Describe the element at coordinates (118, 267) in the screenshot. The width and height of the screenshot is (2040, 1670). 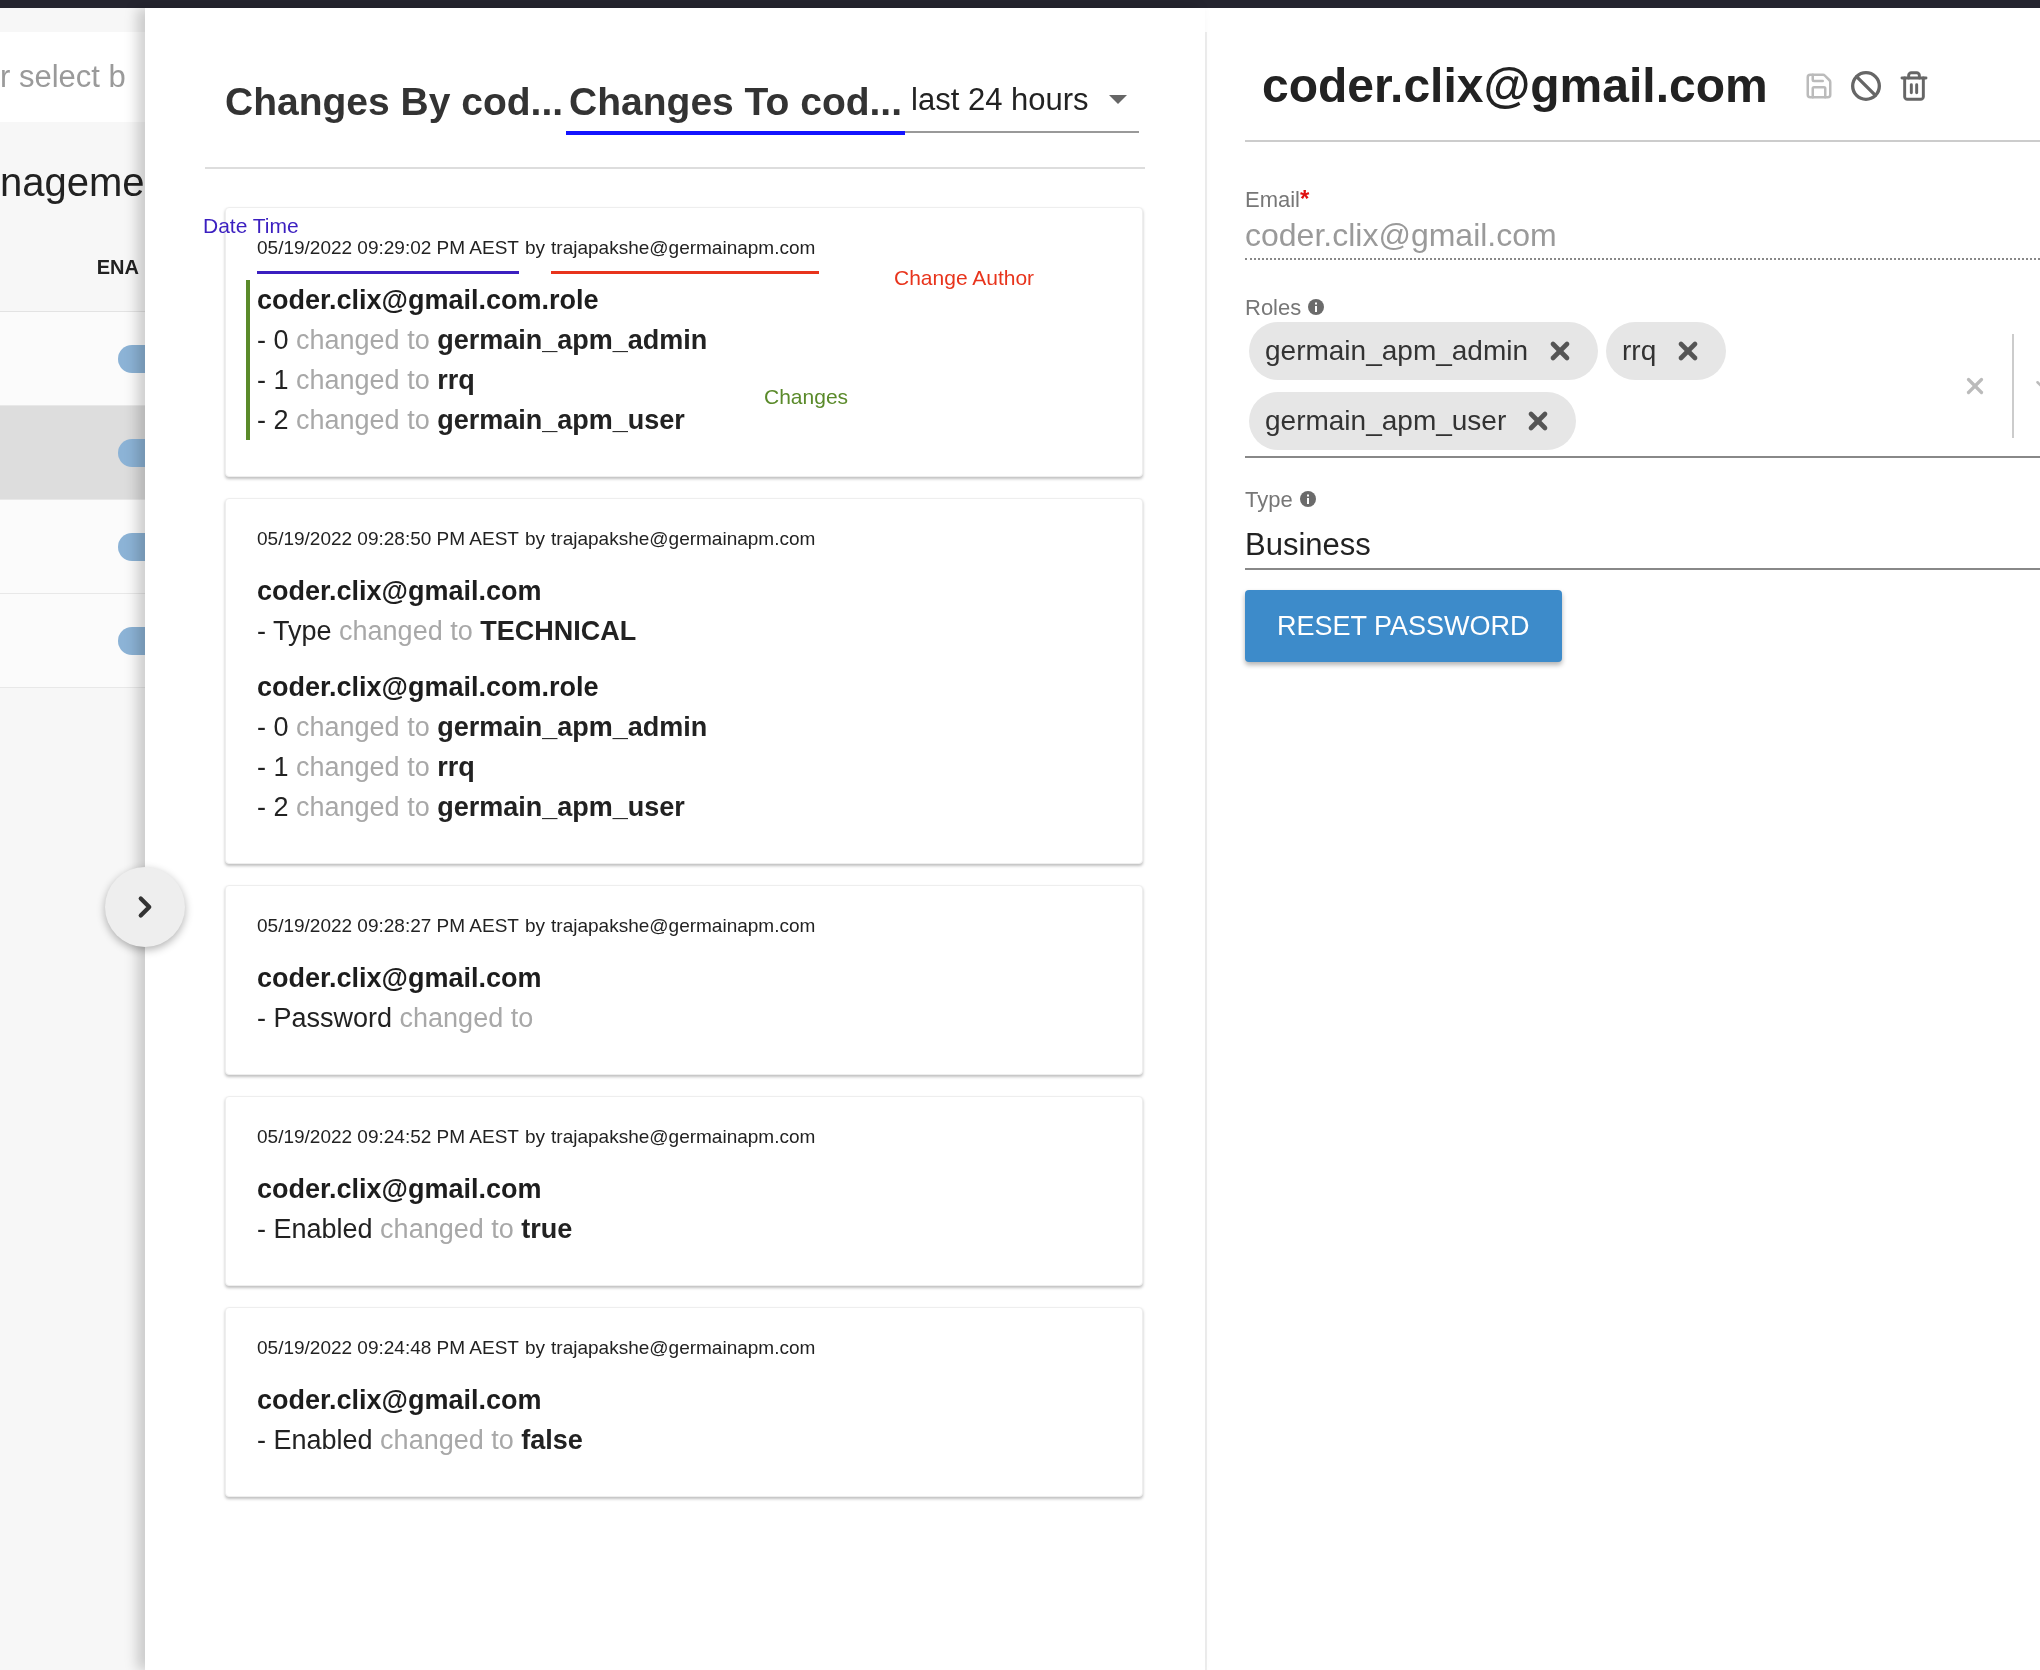
I see `column-header: ENA` at that location.